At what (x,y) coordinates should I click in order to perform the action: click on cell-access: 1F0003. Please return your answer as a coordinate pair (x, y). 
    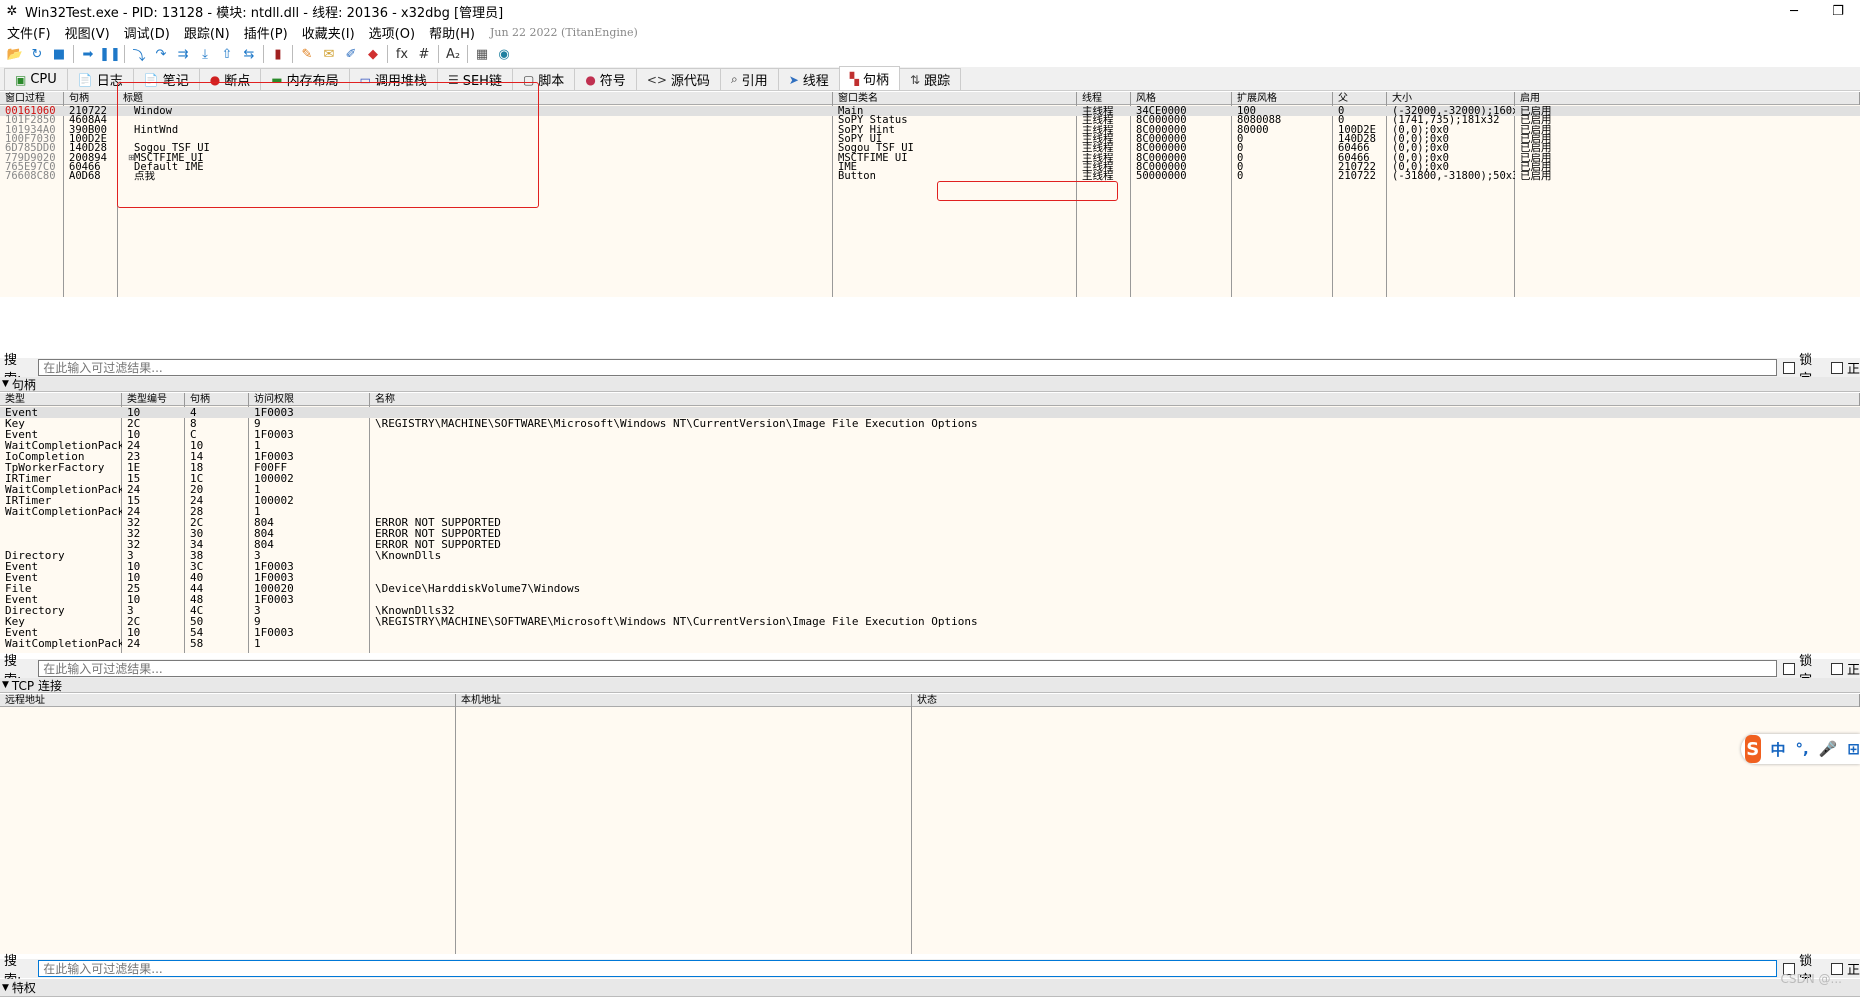
    Looking at the image, I should click on (274, 434).